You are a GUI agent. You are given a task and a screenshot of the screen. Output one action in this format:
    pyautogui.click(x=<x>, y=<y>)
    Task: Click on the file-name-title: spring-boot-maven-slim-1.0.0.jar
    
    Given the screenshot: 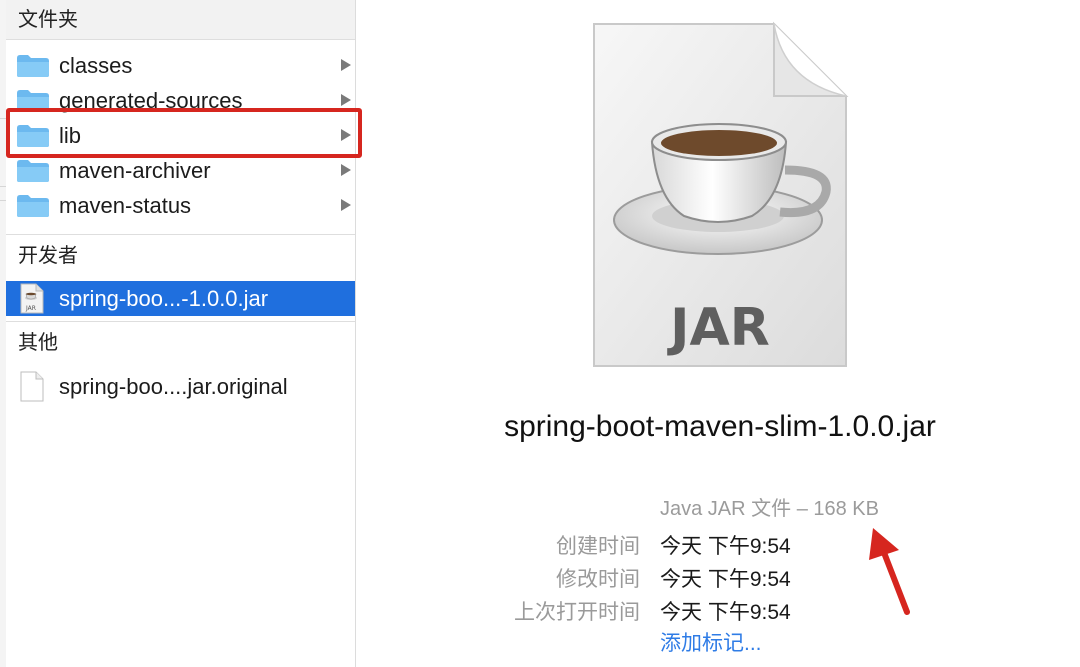 What is the action you would take?
    pyautogui.click(x=720, y=426)
    